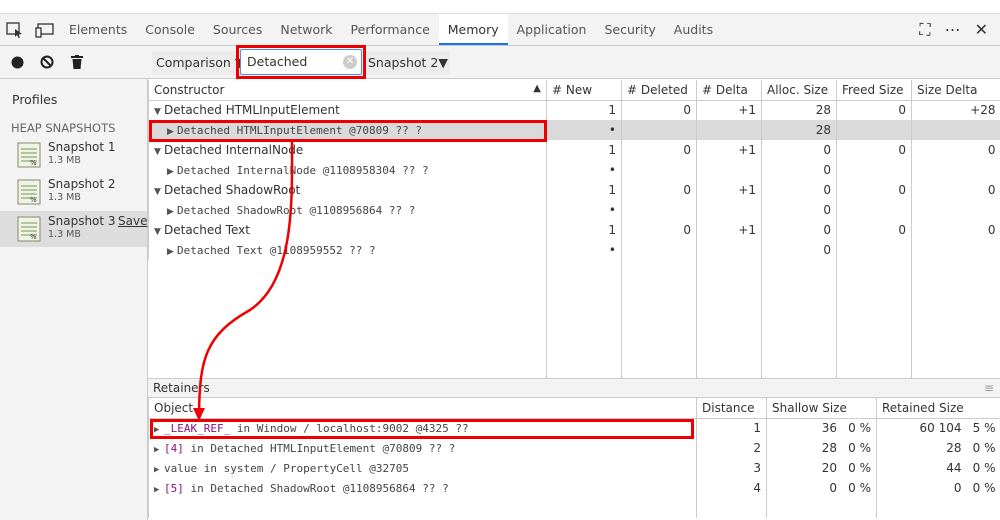 This screenshot has height=520, width=1000. Describe the element at coordinates (243, 281) in the screenshot. I see `annotation-arrow` at that location.